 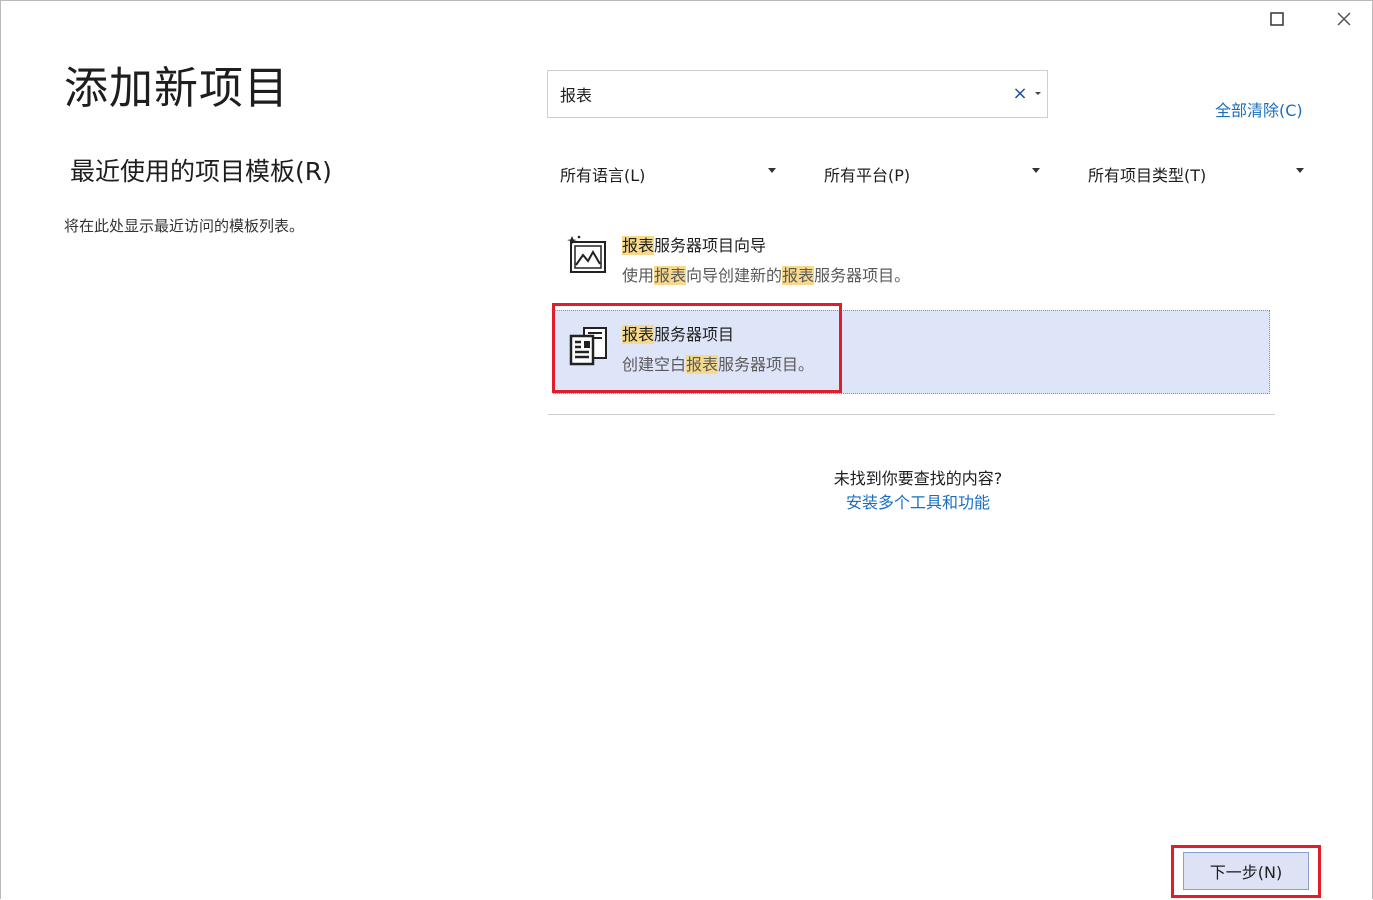 I want to click on search-input, so click(x=775, y=94).